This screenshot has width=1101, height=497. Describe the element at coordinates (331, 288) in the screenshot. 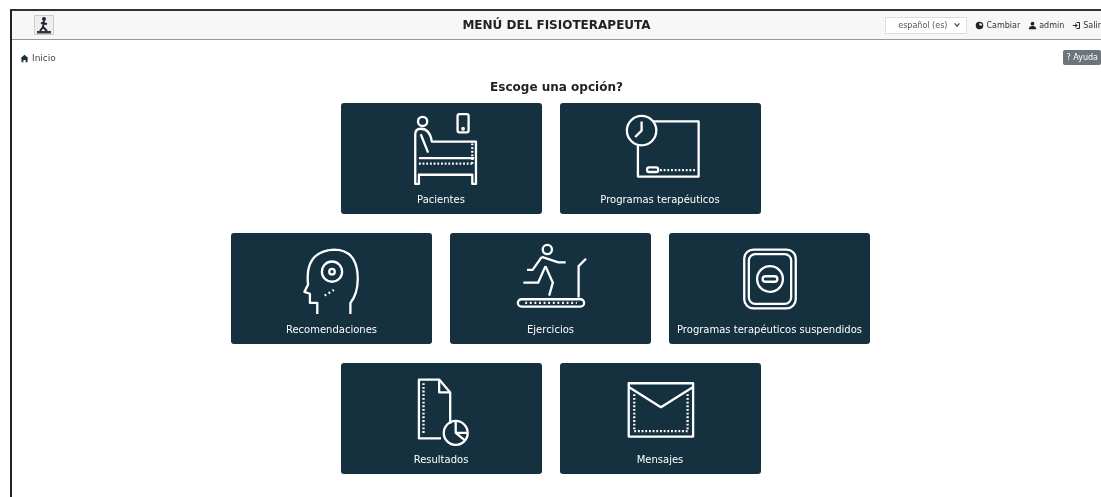

I see `menu-tile: Recomendaciones` at that location.